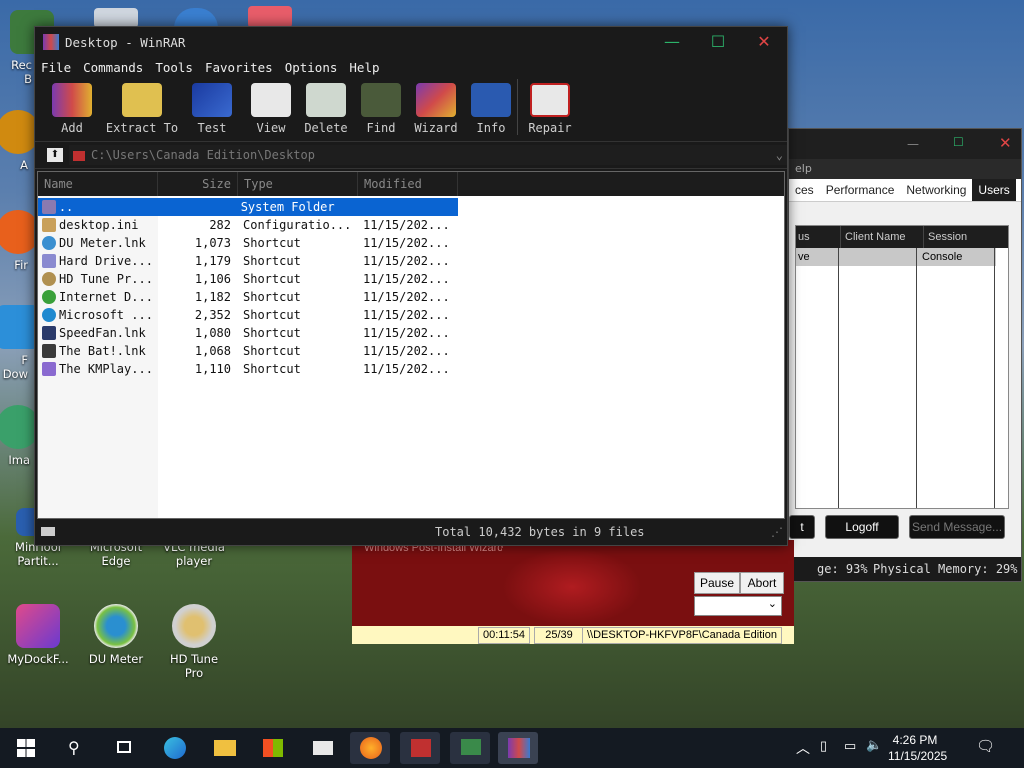 The image size is (1024, 768). What do you see at coordinates (194, 642) in the screenshot?
I see `desktop-icon-hd-tune: HD Tune Pro` at bounding box center [194, 642].